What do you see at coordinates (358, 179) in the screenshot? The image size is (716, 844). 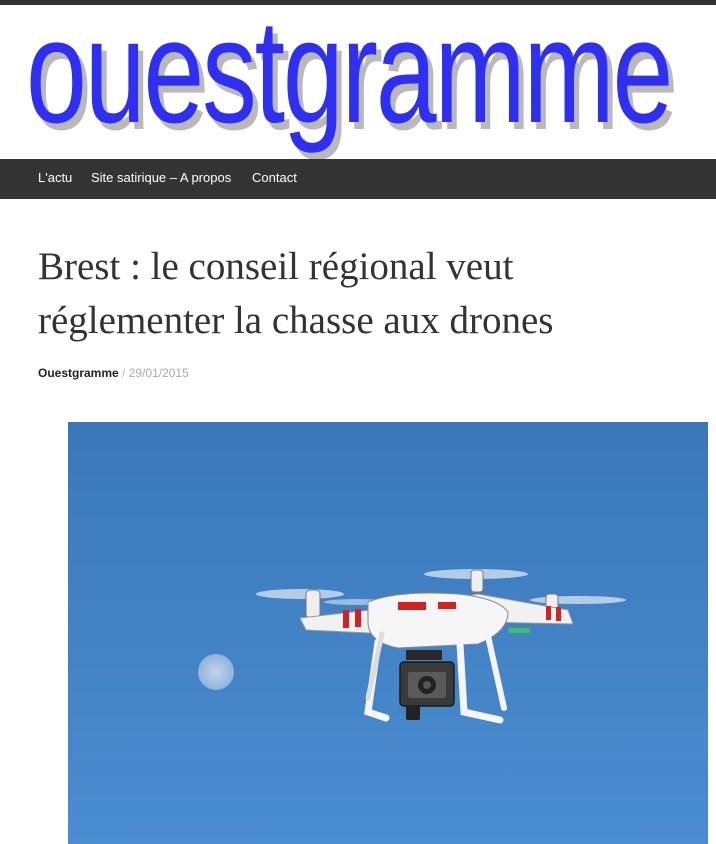 I see `main-navbar: L'actu Site satirique – A propos Contact` at bounding box center [358, 179].